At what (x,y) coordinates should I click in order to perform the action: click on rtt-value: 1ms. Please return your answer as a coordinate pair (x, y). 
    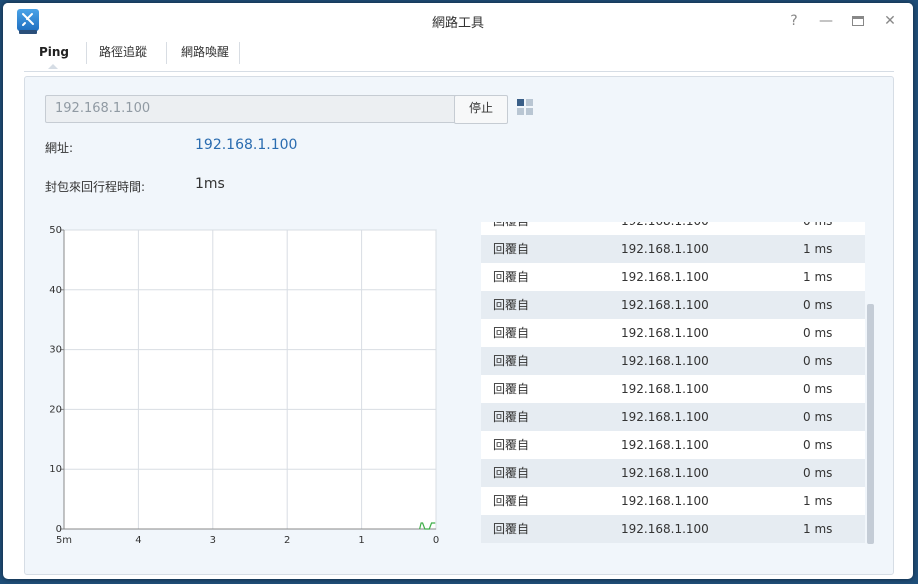
    Looking at the image, I should click on (210, 184).